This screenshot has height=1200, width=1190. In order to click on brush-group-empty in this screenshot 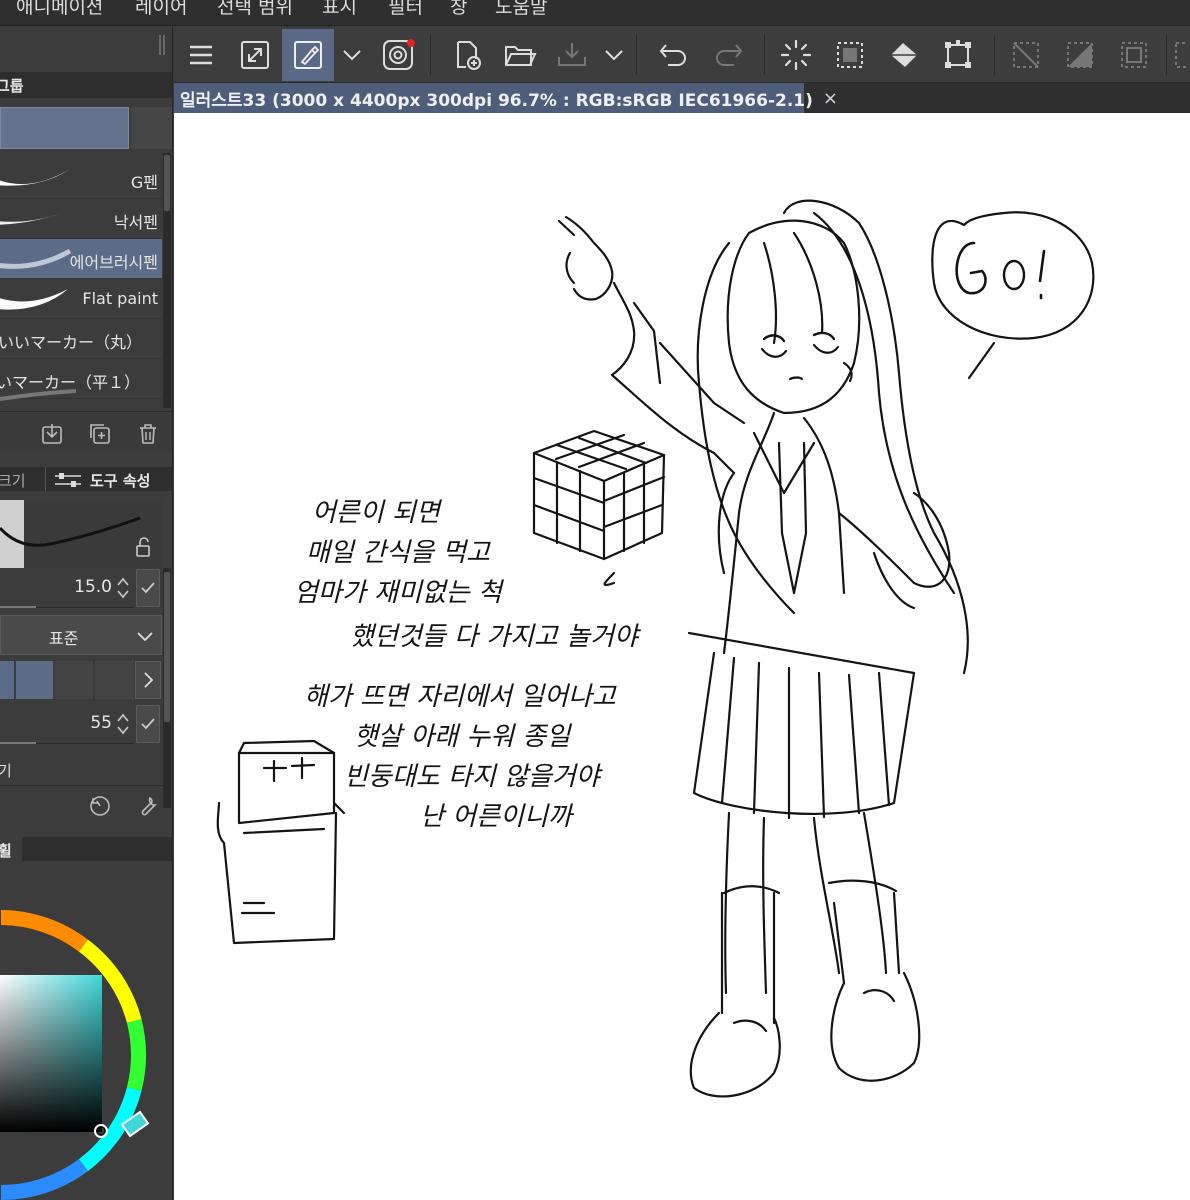, I will do `click(151, 128)`.